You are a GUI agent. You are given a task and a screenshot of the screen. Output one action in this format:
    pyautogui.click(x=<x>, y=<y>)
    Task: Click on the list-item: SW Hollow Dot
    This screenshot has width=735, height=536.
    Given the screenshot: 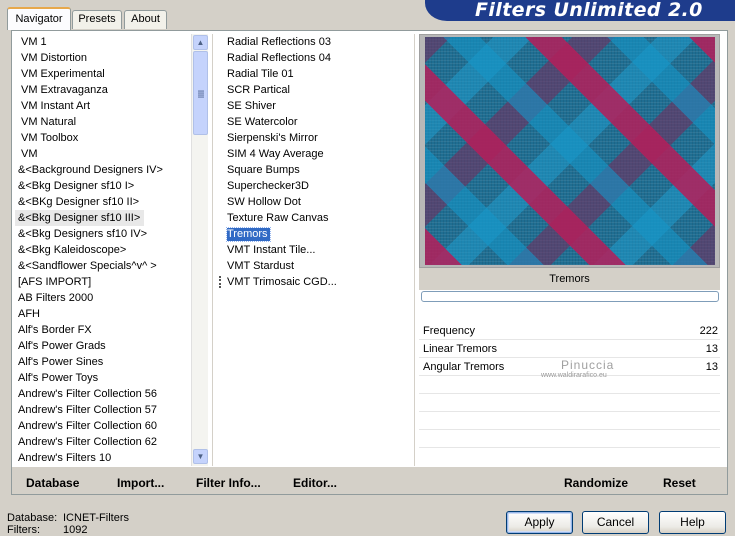 What is the action you would take?
    pyautogui.click(x=315, y=202)
    